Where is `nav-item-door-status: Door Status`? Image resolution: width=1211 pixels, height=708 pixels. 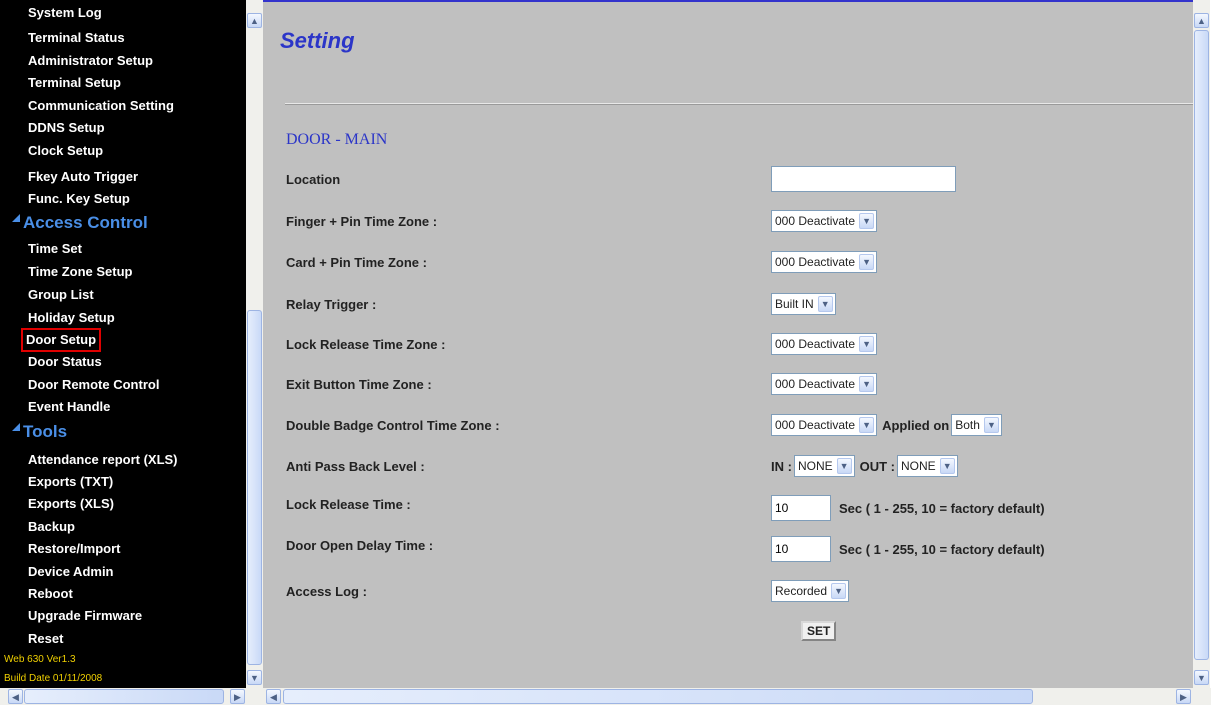
nav-item-door-status: Door Status is located at coordinates (65, 362).